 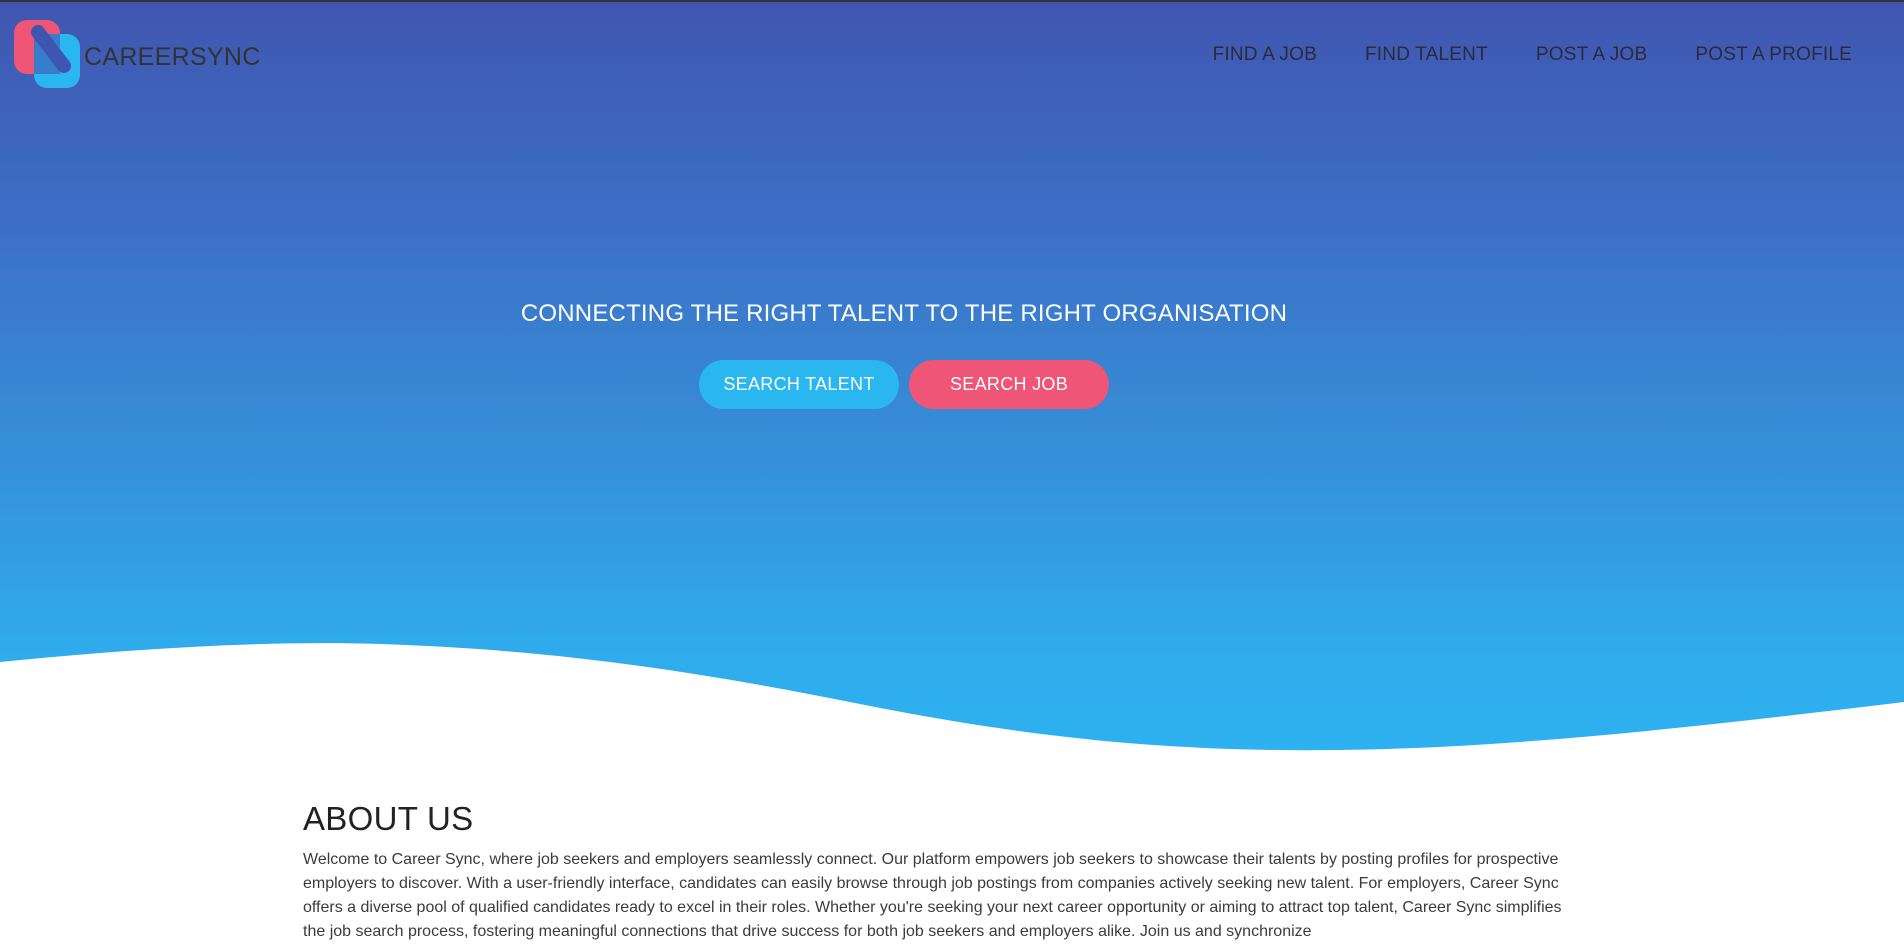 What do you see at coordinates (172, 56) in the screenshot?
I see `brand-name: CAREERSYNC` at bounding box center [172, 56].